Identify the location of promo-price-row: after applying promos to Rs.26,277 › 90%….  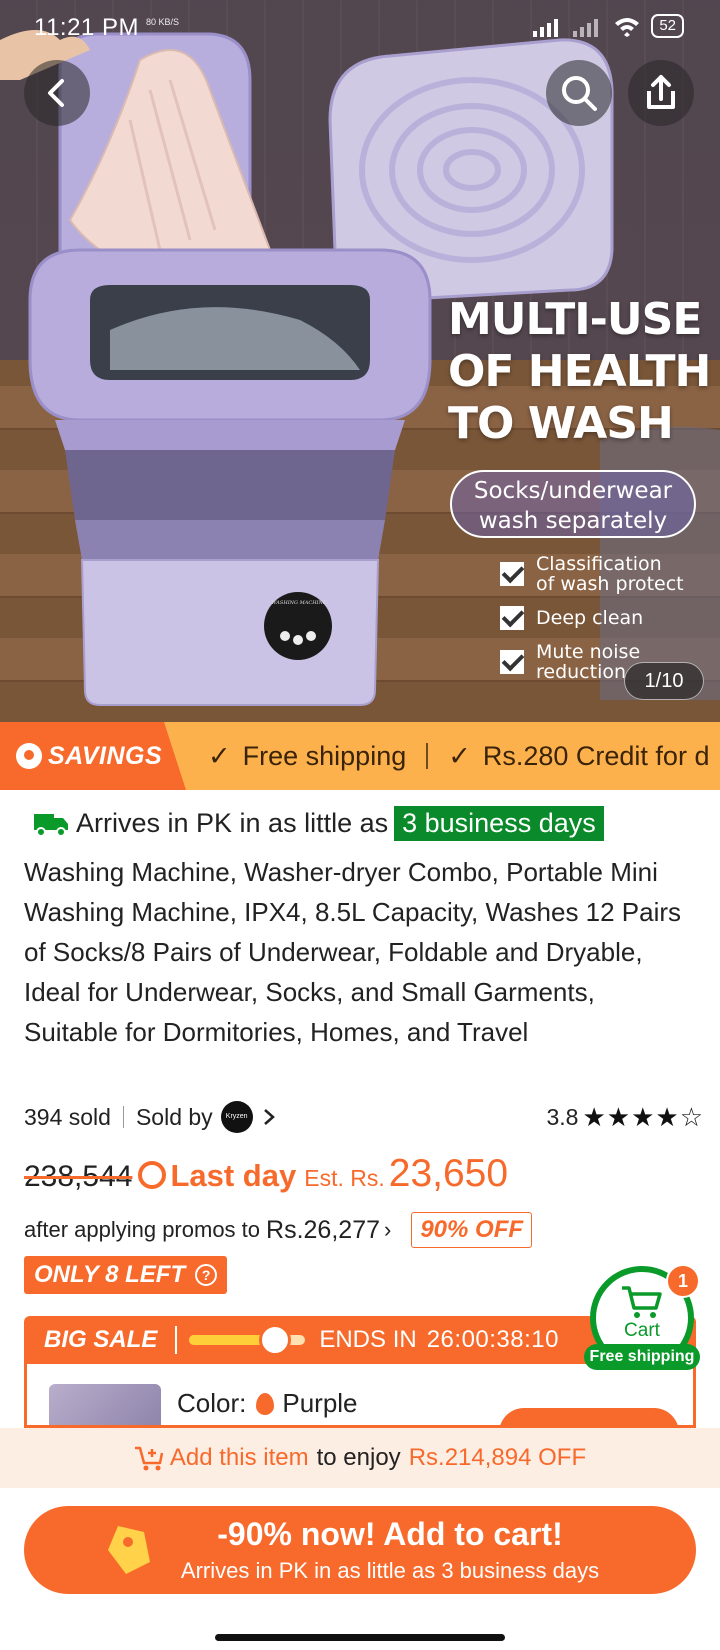
(278, 1230).